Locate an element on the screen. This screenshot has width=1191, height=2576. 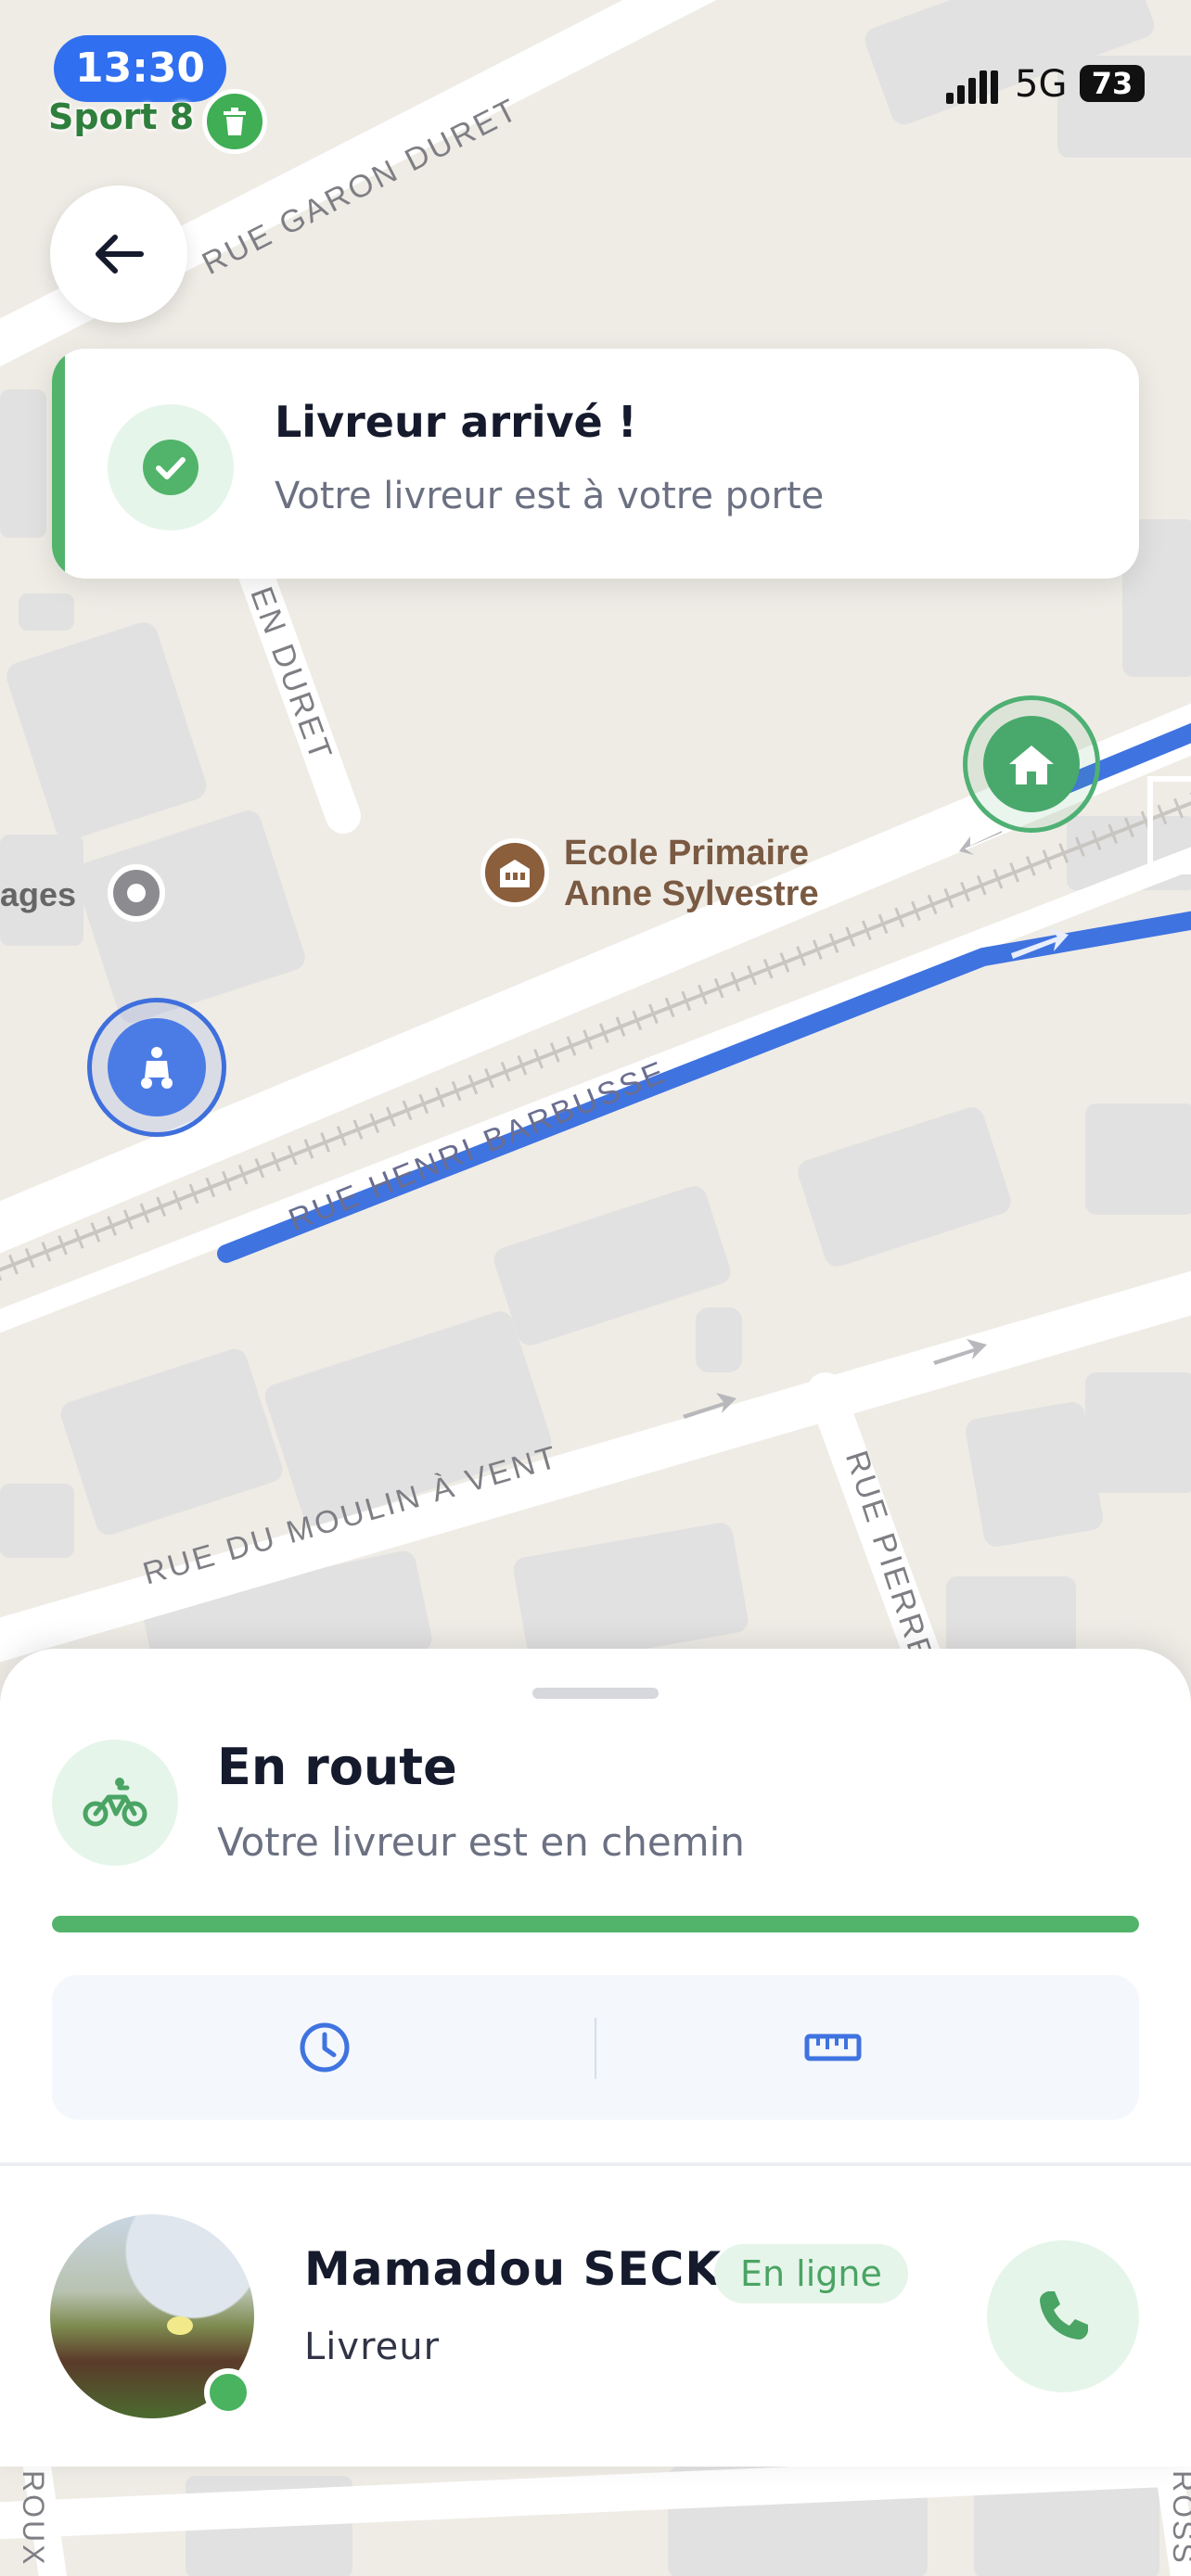
ruler-icon is located at coordinates (833, 2049).